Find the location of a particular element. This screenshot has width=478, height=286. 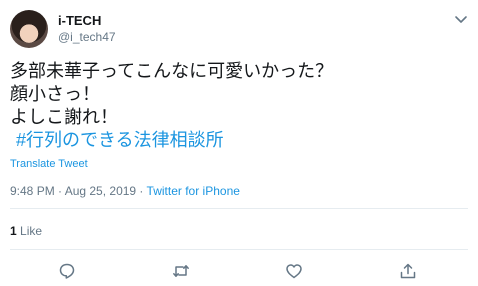

translate-tweet-link: Translate Tweet is located at coordinates (49, 164).